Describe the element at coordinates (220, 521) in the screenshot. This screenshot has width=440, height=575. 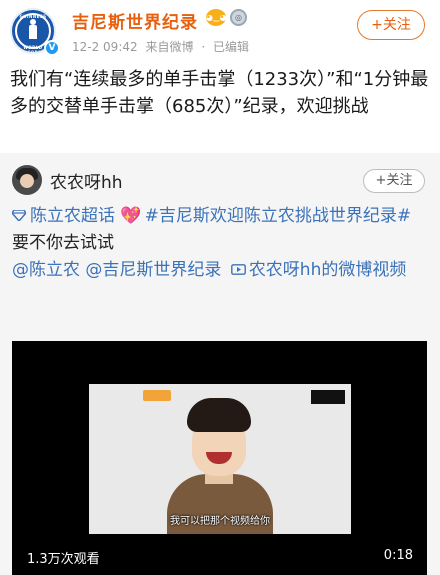
I see `video-subtitle: 我可以把那个视频给你` at that location.